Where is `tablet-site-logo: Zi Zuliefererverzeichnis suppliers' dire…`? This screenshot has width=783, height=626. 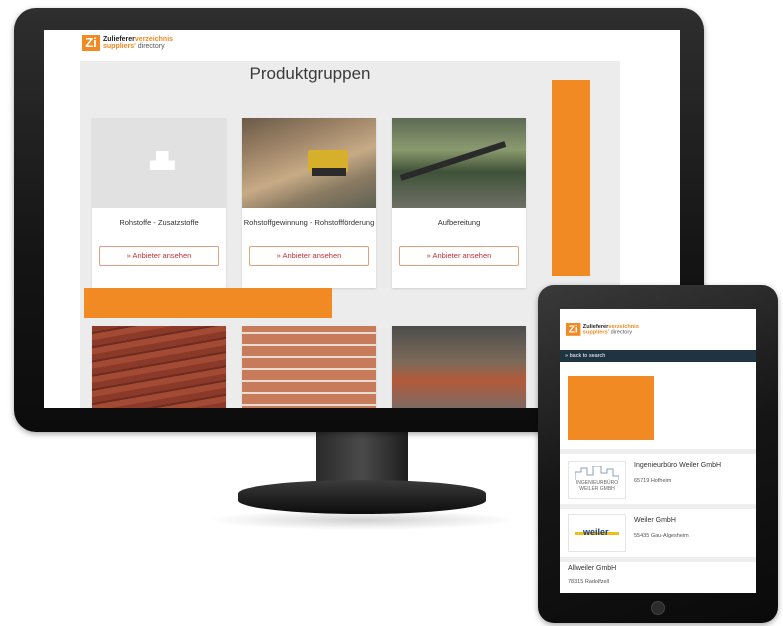
tablet-site-logo: Zi Zuliefererverzeichnis suppliers' dire… is located at coordinates (602, 329).